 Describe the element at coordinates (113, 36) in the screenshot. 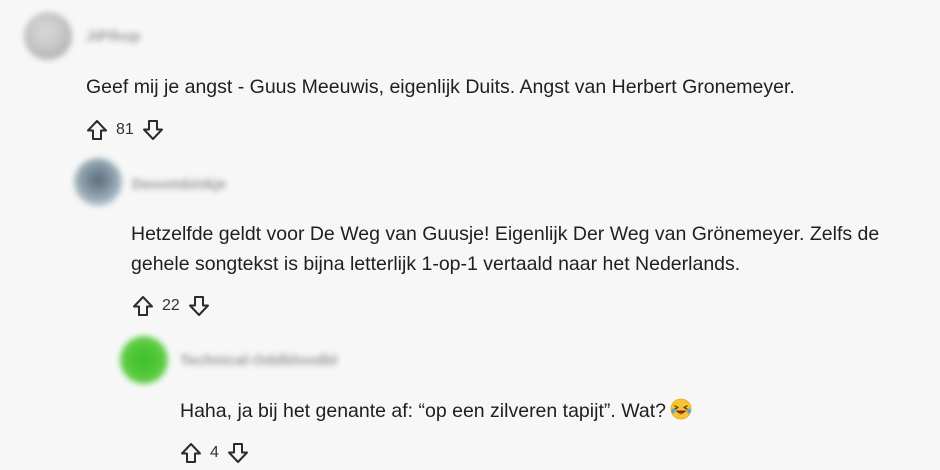

I see `username: JiPihop` at that location.